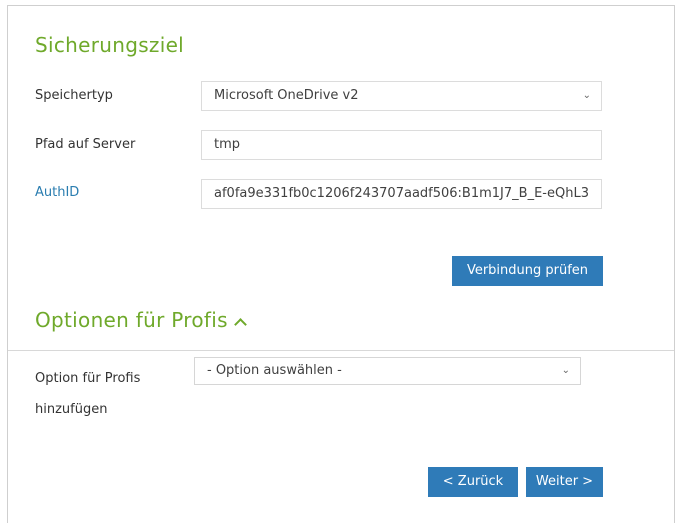 The width and height of the screenshot is (677, 523). Describe the element at coordinates (286, 95) in the screenshot. I see `storage-type-value: Microsoft OneDrive v2` at that location.